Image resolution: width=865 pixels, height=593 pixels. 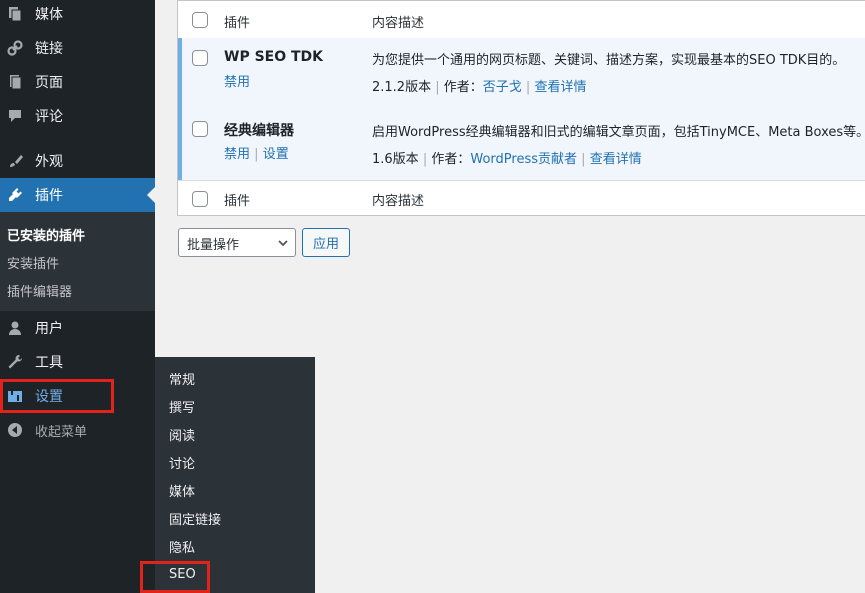 I want to click on menu-item-pages: 页面, so click(x=77, y=82).